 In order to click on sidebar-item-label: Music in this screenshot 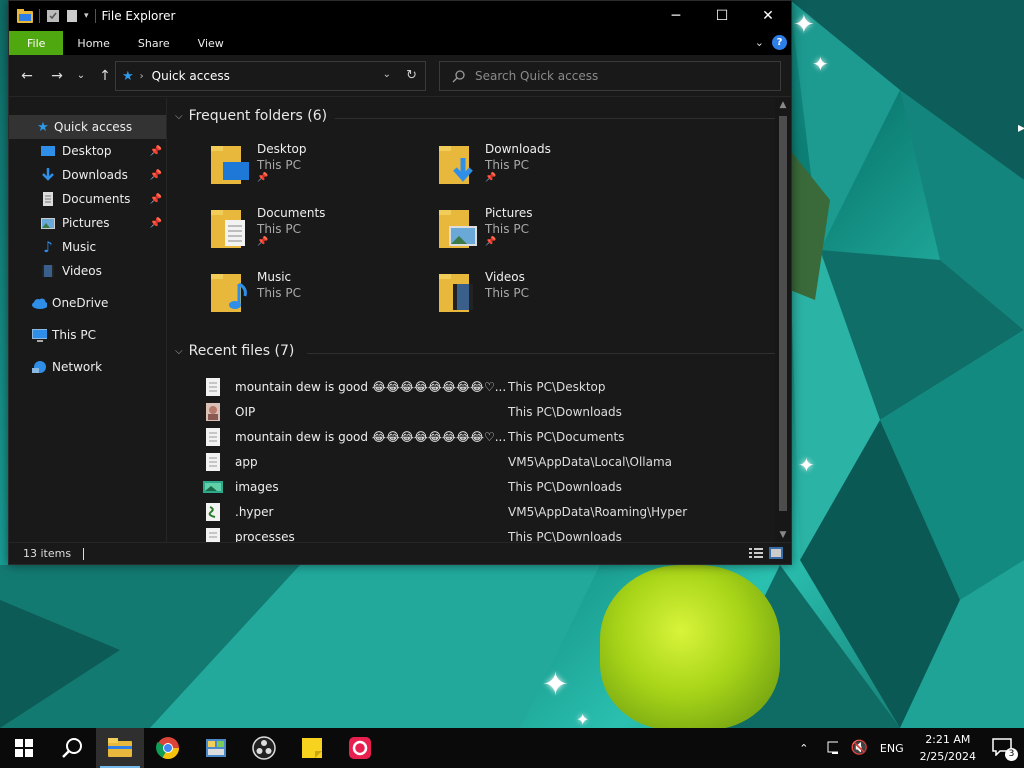, I will do `click(79, 247)`.